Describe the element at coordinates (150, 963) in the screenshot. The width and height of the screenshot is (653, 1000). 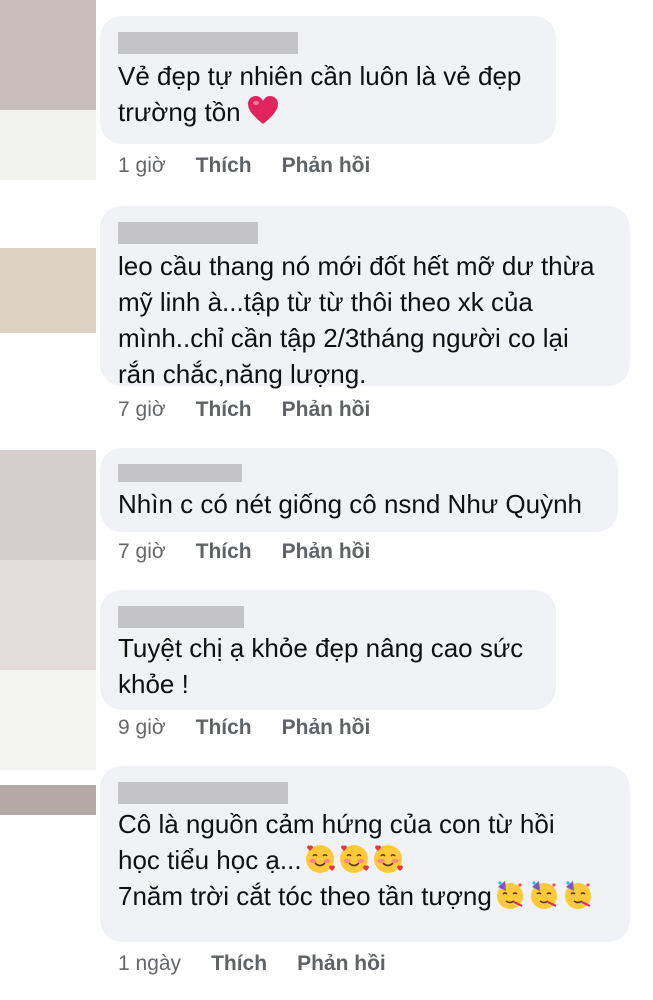
I see `comment-time: 1 ngày` at that location.